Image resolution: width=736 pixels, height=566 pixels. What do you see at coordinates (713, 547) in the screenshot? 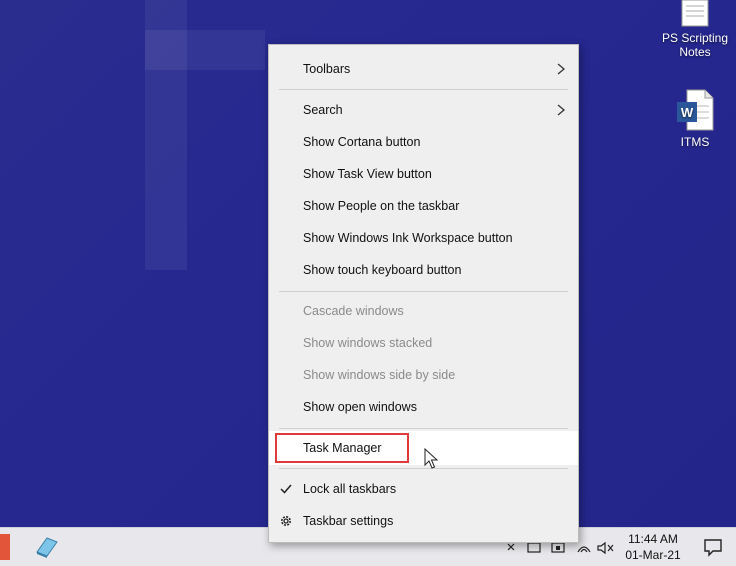
I see `notification-icon` at bounding box center [713, 547].